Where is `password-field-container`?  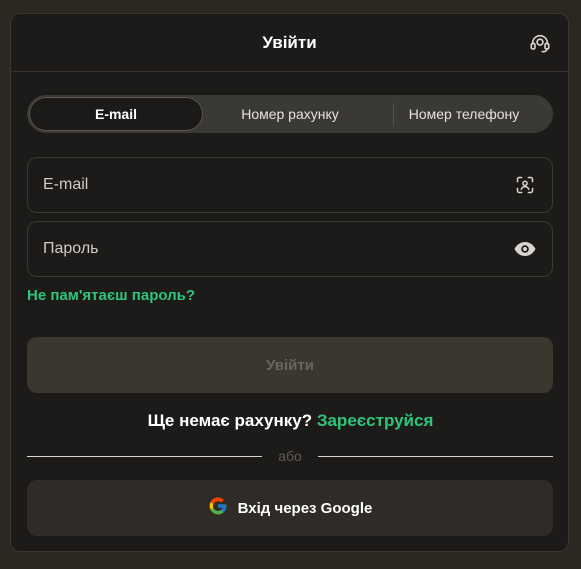
password-field-container is located at coordinates (290, 249).